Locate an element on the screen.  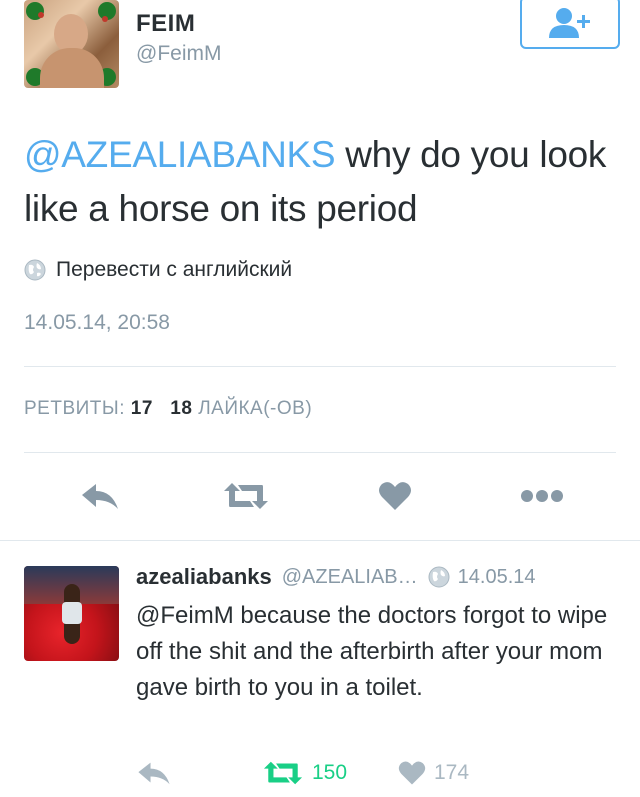
follow-button is located at coordinates (570, 24).